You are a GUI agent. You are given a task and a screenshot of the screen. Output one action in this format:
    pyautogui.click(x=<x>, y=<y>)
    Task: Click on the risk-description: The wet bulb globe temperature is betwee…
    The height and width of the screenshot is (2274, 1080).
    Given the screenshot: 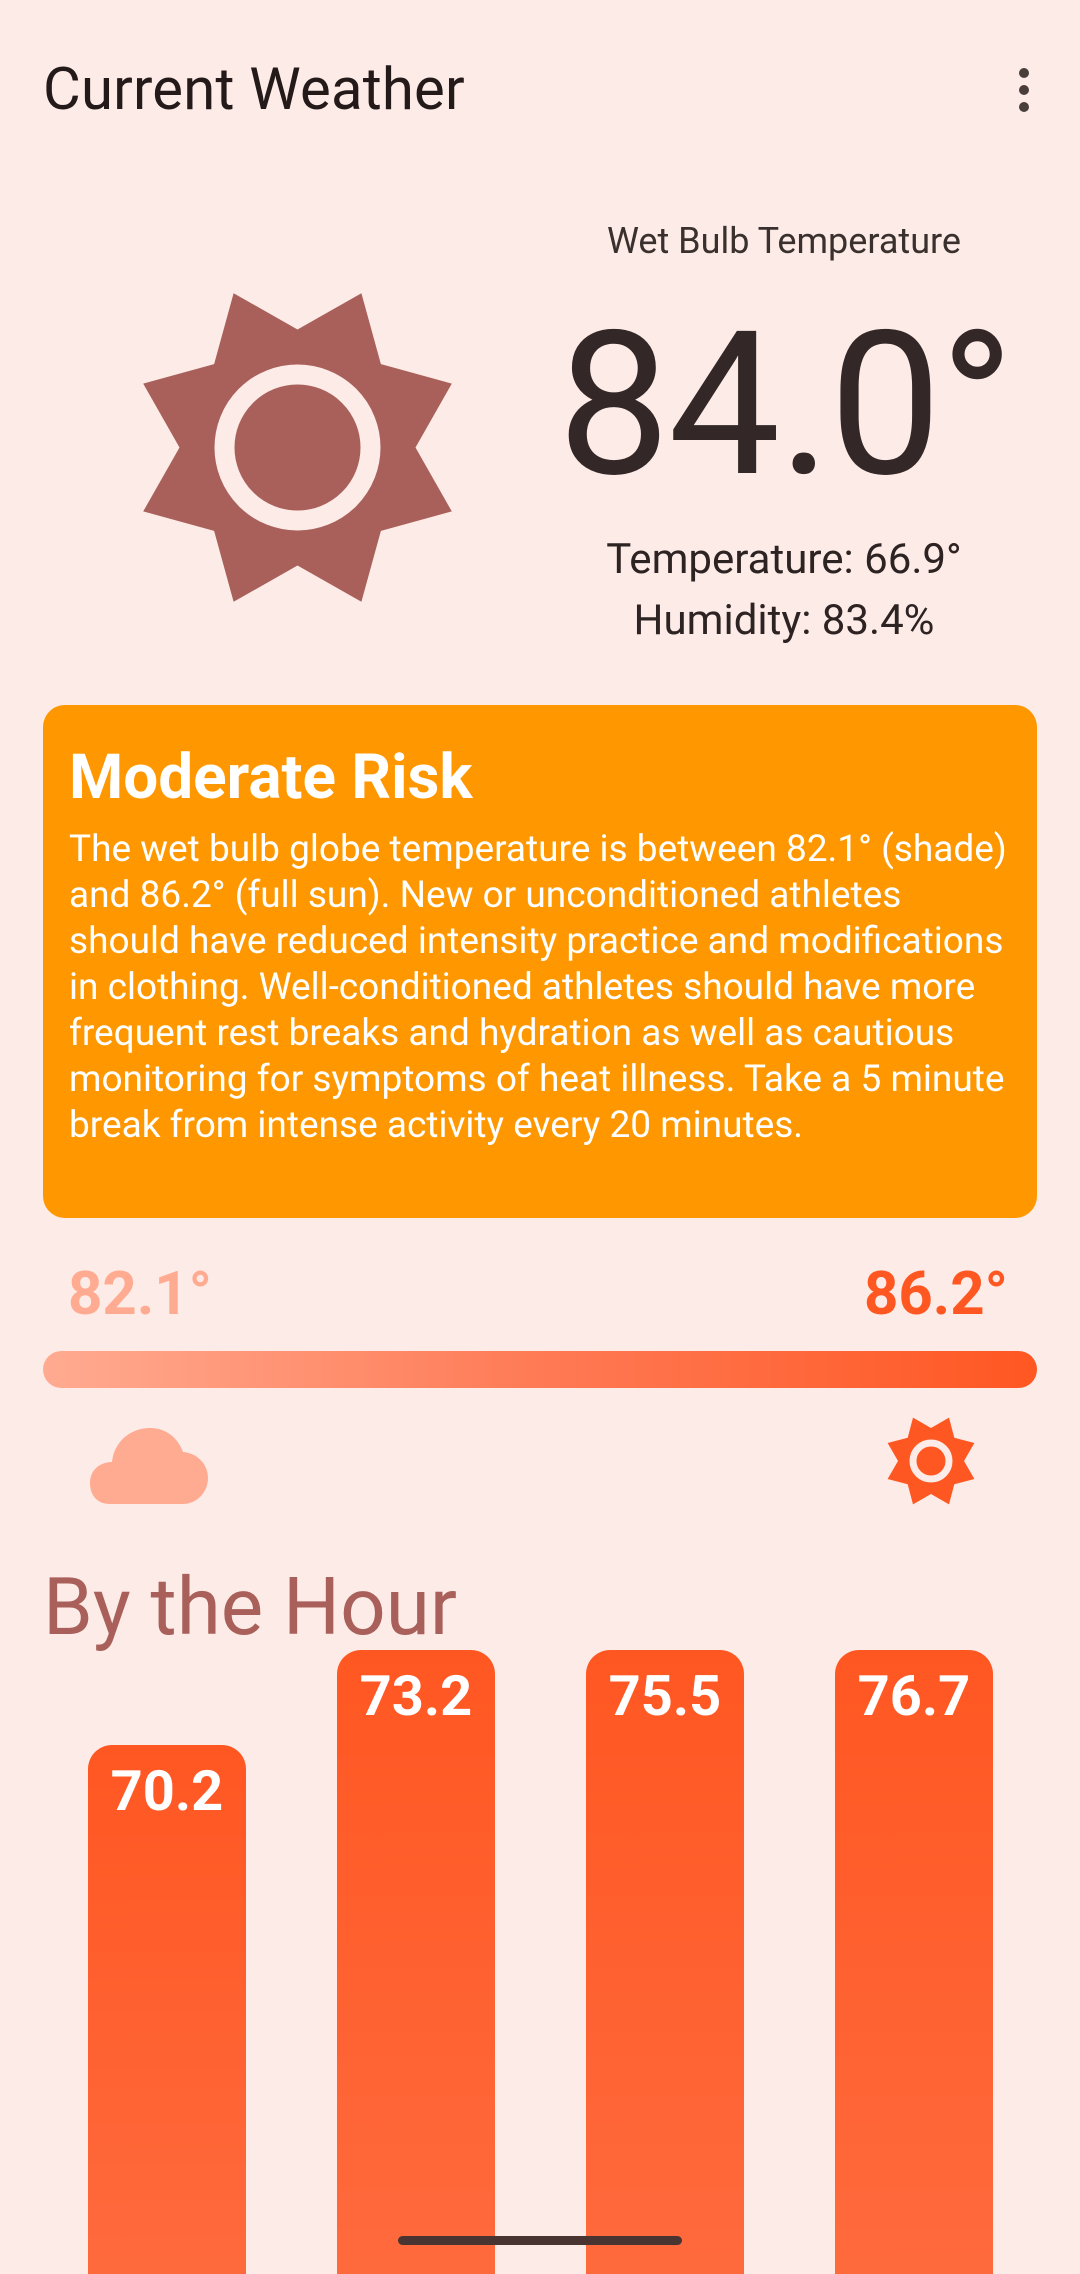 What is the action you would take?
    pyautogui.click(x=538, y=987)
    